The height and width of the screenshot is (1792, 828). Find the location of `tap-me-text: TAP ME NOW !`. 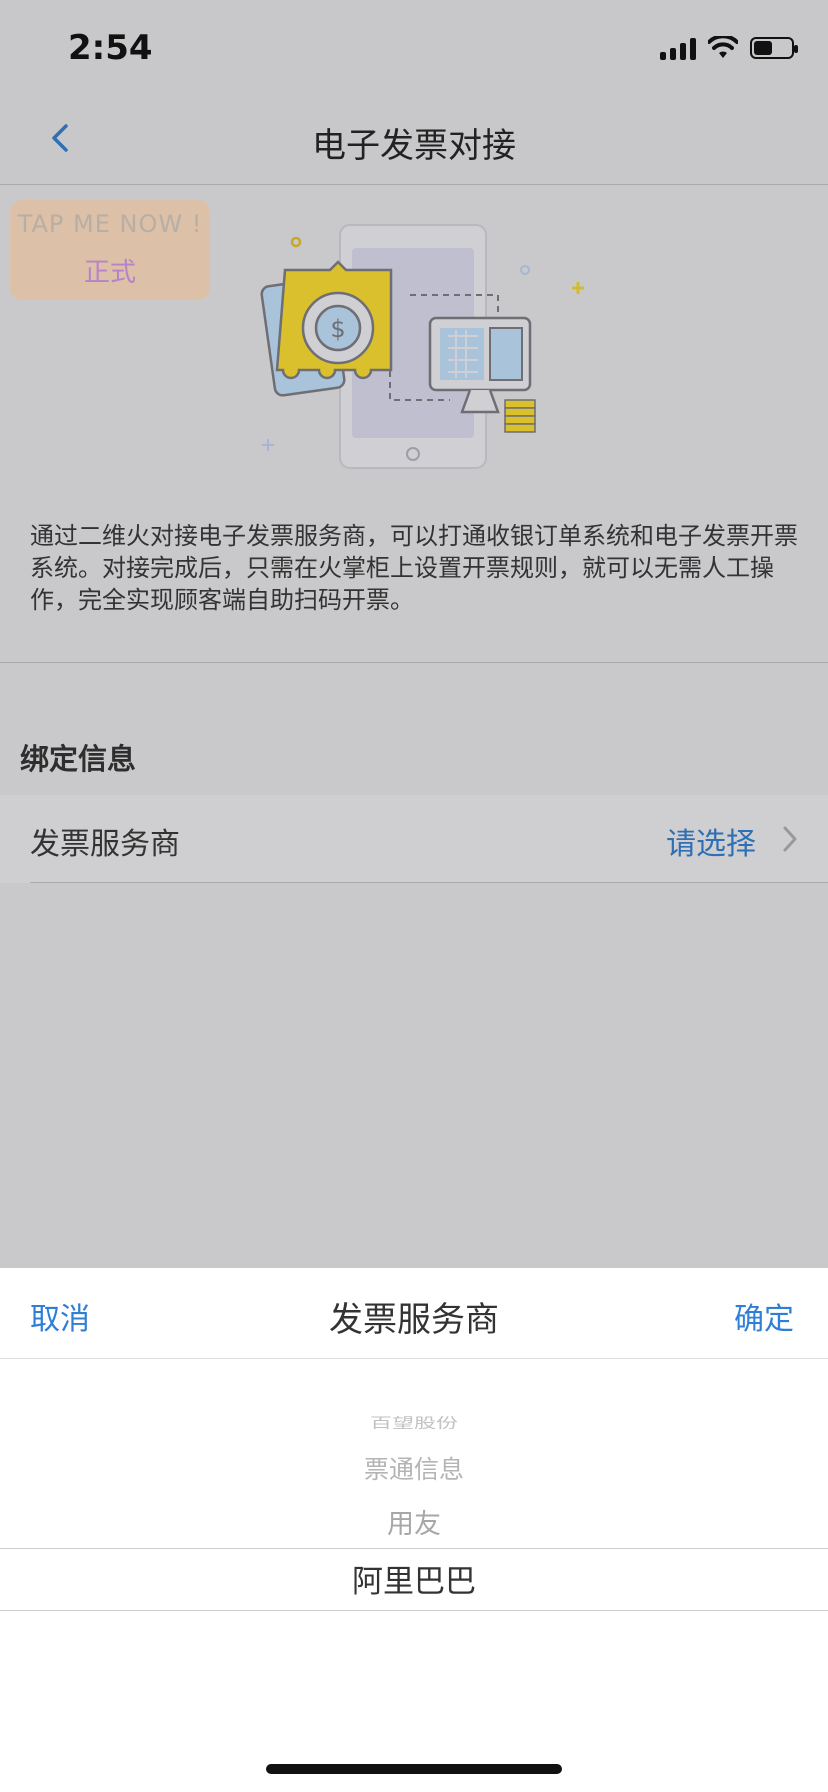

tap-me-text: TAP ME NOW ! is located at coordinates (110, 224).